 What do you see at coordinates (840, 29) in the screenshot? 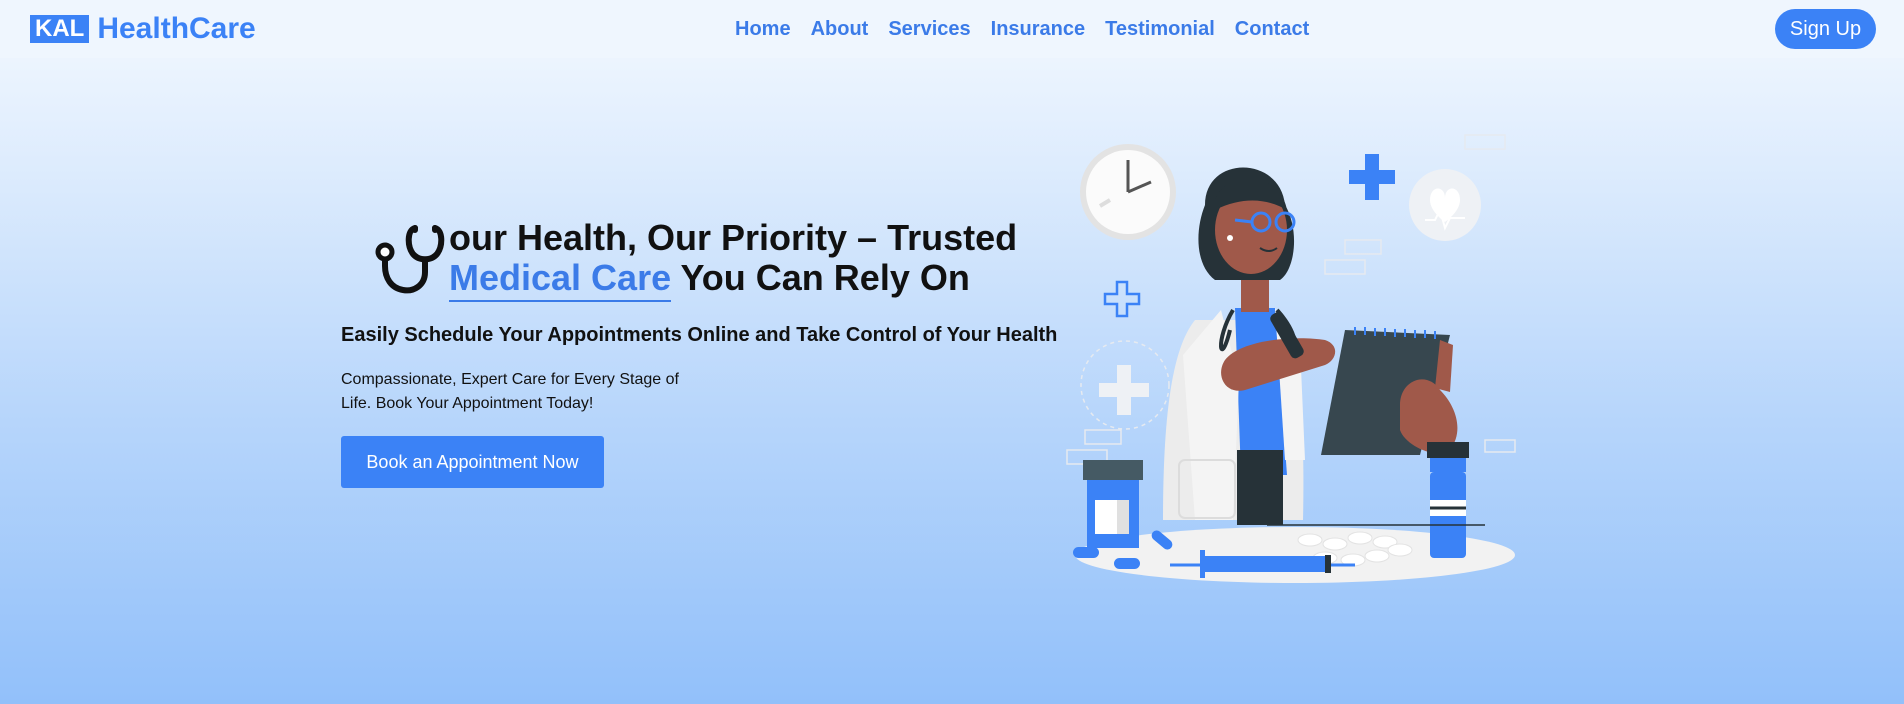
I see `nav-link-about: About` at bounding box center [840, 29].